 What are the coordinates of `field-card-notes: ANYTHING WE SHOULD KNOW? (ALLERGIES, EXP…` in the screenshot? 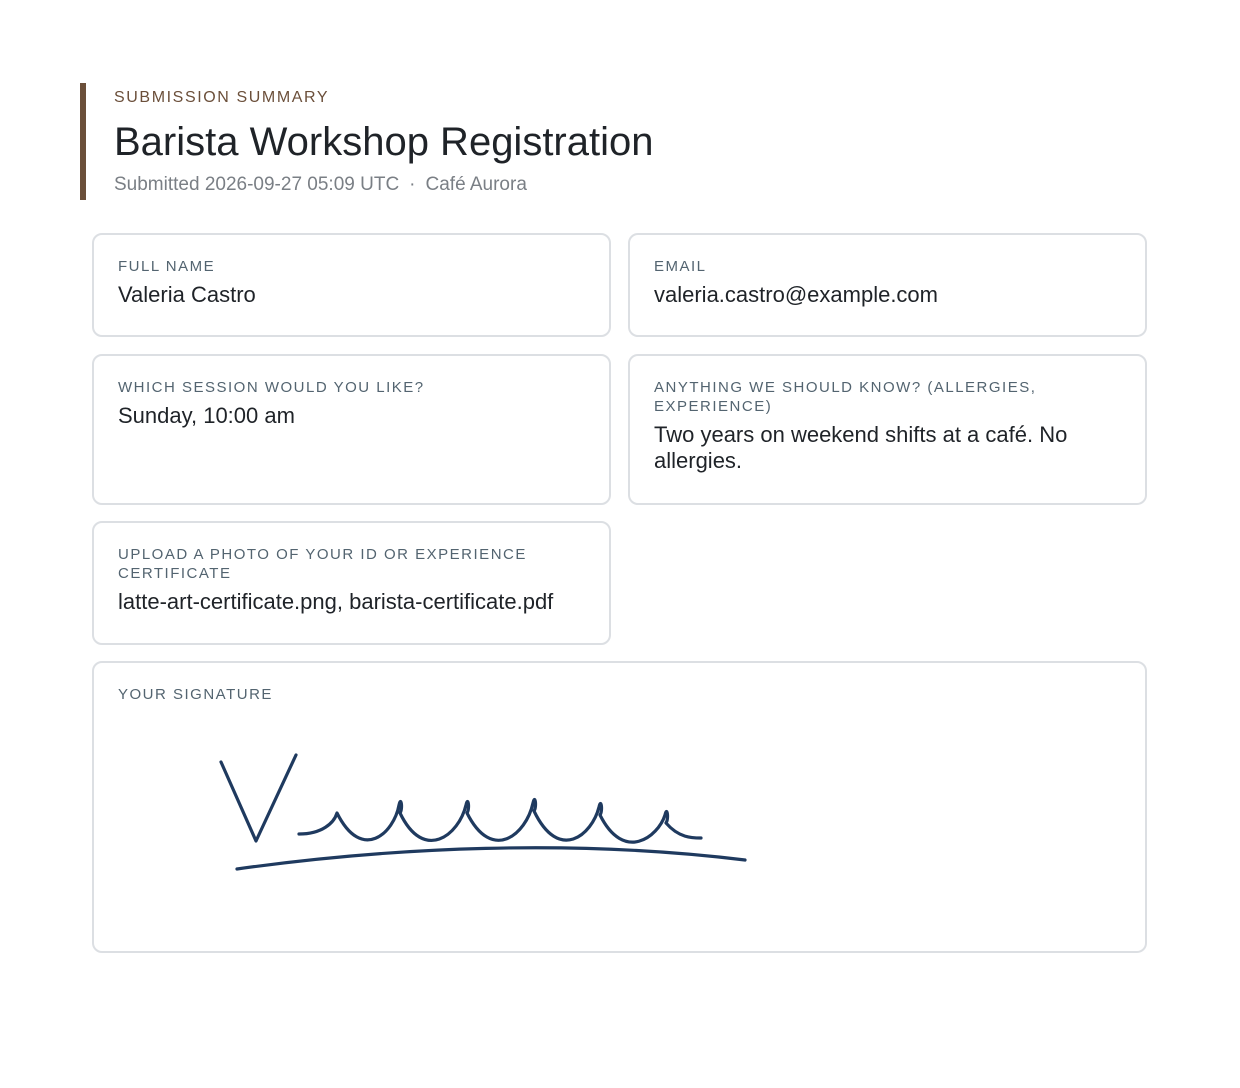 It's located at (887, 429).